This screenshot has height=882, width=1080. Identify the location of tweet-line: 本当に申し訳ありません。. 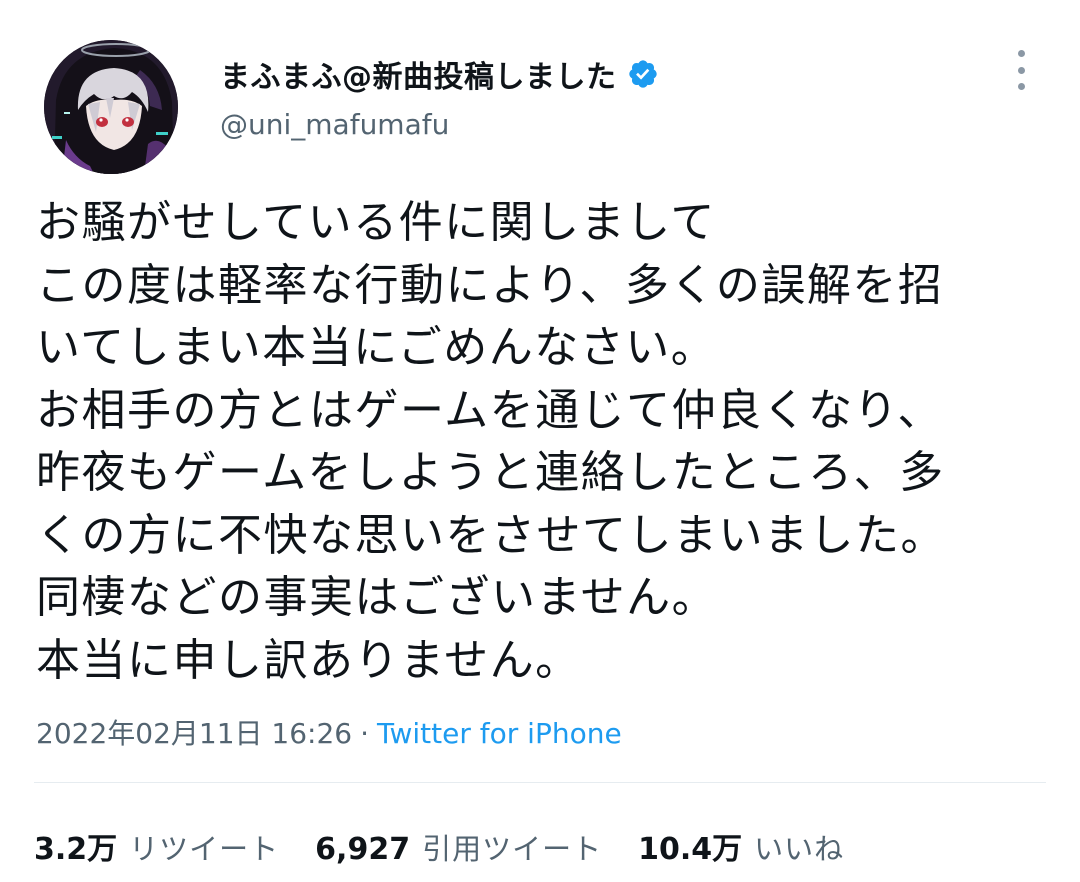
(308, 660).